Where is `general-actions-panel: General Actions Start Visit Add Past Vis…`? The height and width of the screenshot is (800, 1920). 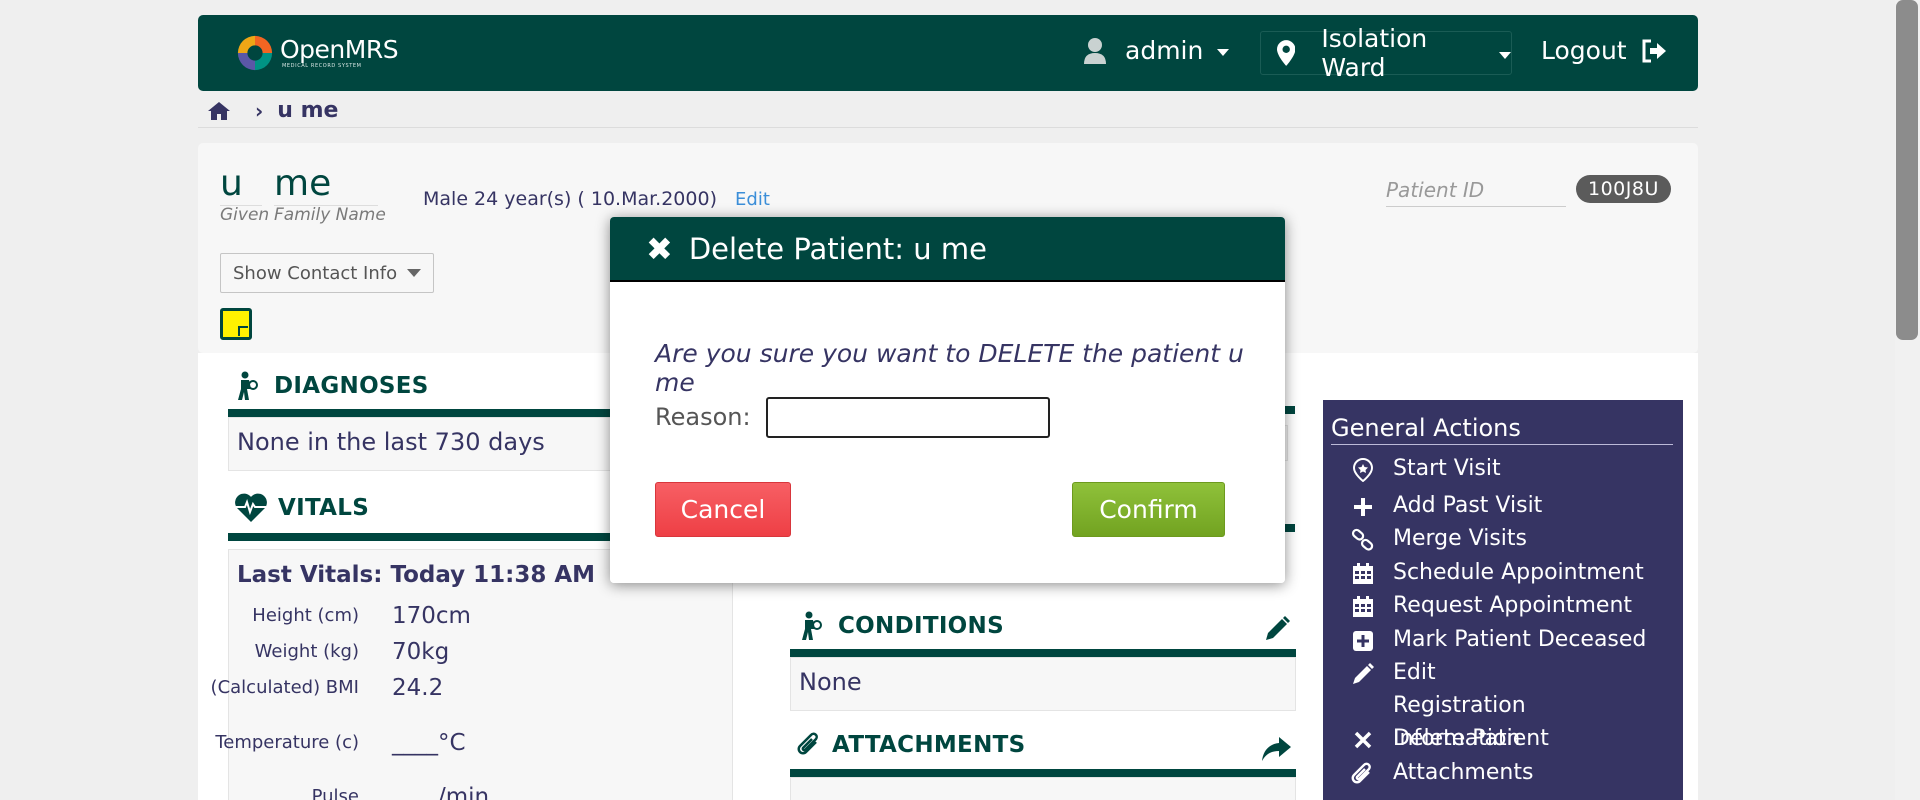
general-actions-panel: General Actions Start Visit Add Past Vis… is located at coordinates (1503, 600).